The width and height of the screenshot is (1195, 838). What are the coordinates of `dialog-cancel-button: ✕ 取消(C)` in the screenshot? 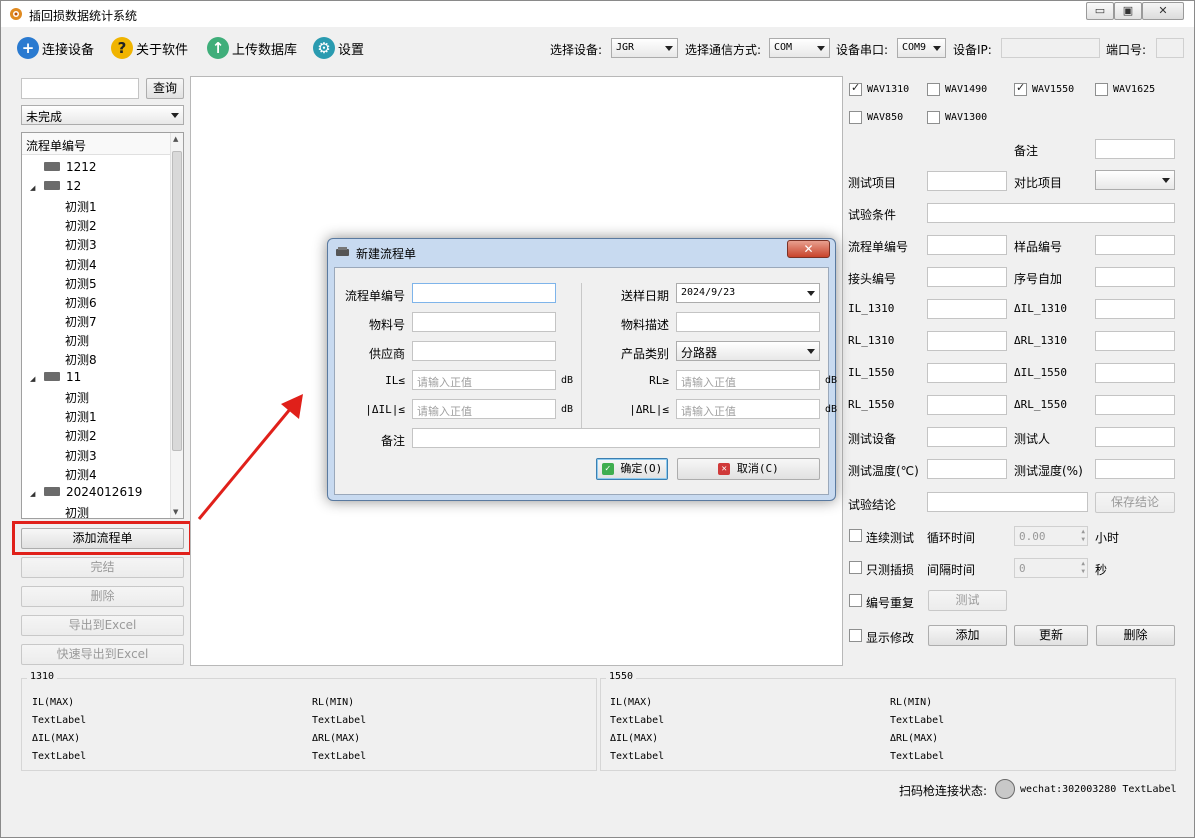 It's located at (748, 469).